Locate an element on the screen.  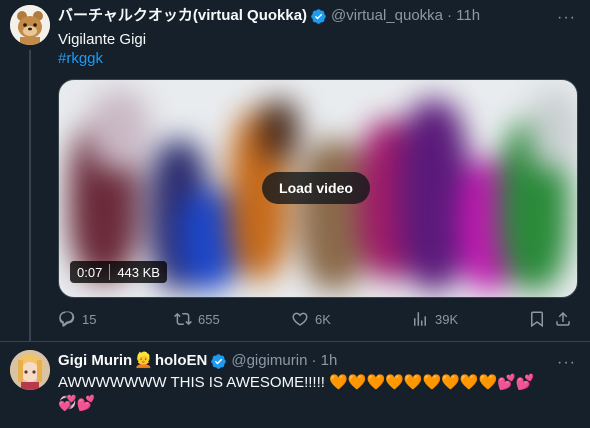
tweet1-hashtag: #rkggk is located at coordinates (80, 59).